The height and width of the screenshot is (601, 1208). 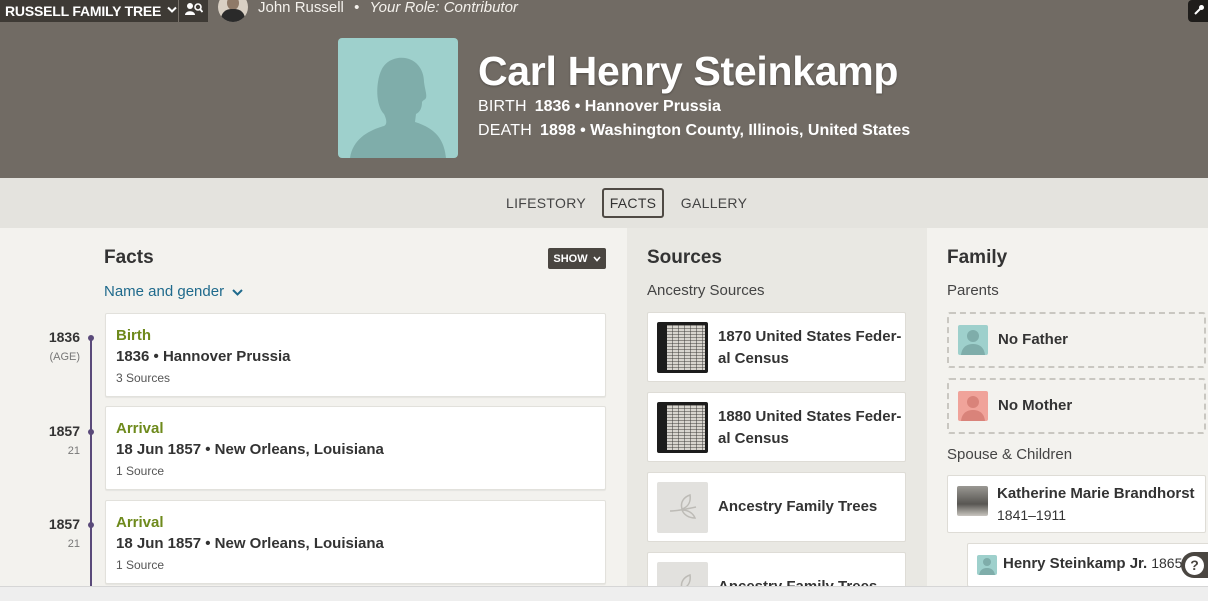 I want to click on search-person-icon, so click(x=193, y=11).